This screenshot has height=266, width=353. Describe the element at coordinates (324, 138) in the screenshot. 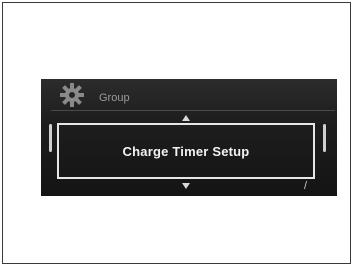

I see `scroll-bracket-right` at that location.